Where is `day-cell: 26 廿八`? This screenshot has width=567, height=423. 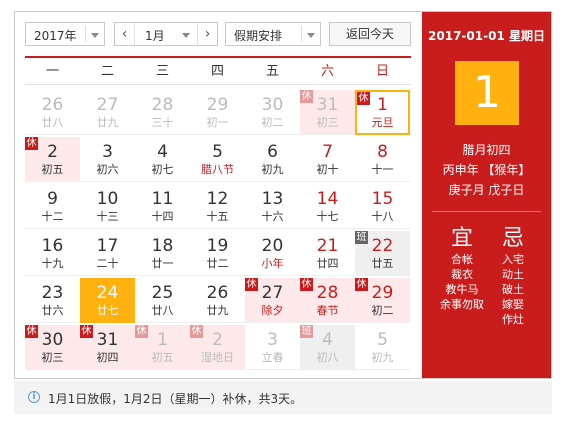 day-cell: 26 廿八 is located at coordinates (52, 112).